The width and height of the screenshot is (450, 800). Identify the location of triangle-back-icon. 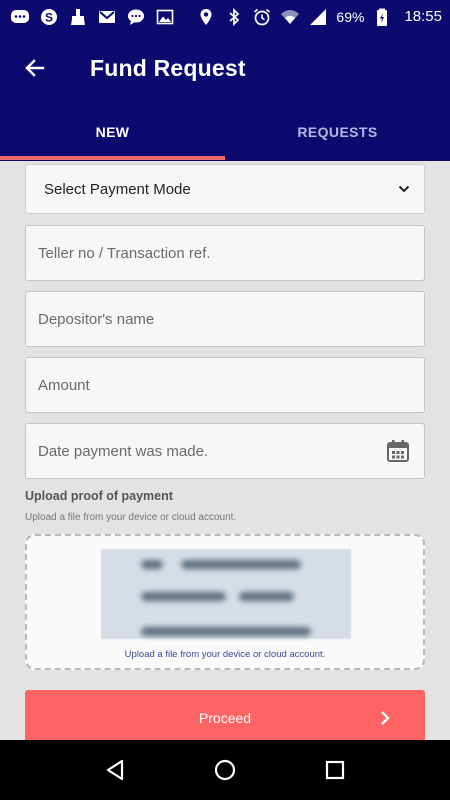
(115, 770).